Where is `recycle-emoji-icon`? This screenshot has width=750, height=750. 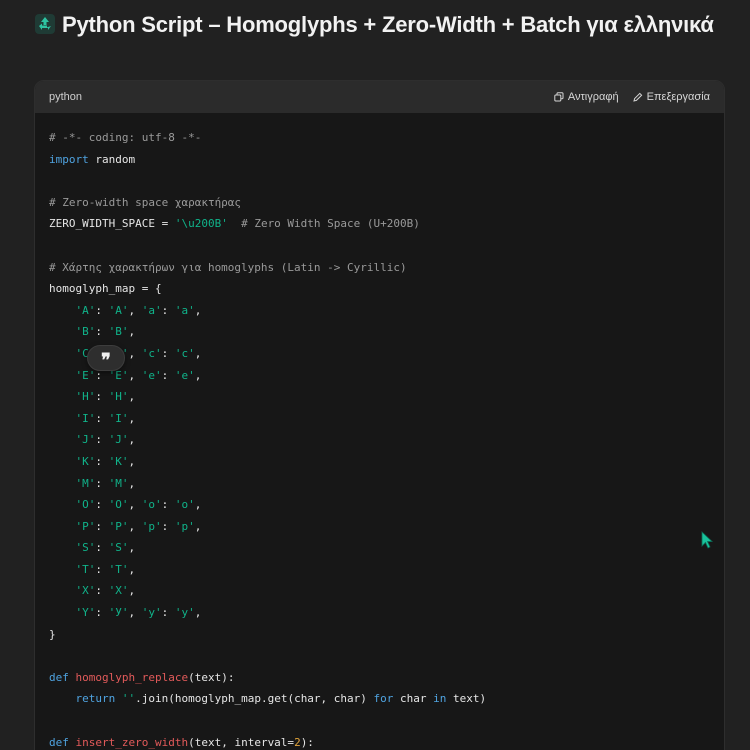
recycle-emoji-icon is located at coordinates (45, 24).